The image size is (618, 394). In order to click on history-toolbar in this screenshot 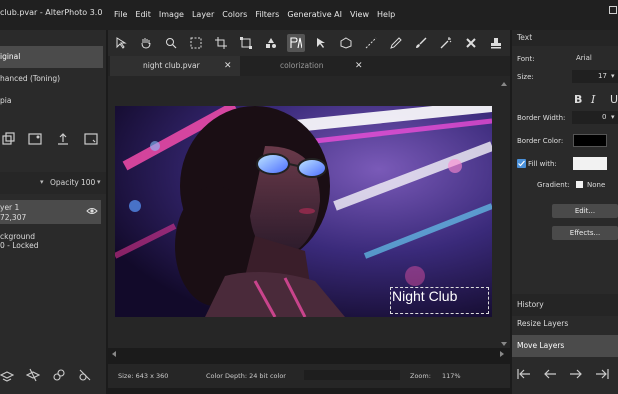, I will do `click(53, 139)`.